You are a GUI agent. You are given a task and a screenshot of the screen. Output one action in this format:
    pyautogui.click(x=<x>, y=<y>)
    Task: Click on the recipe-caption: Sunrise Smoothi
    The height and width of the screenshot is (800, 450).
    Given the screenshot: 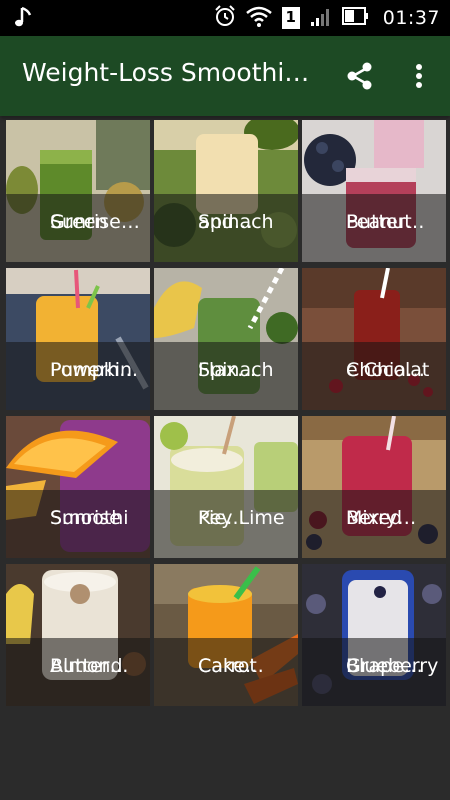 What is the action you would take?
    pyautogui.click(x=78, y=524)
    